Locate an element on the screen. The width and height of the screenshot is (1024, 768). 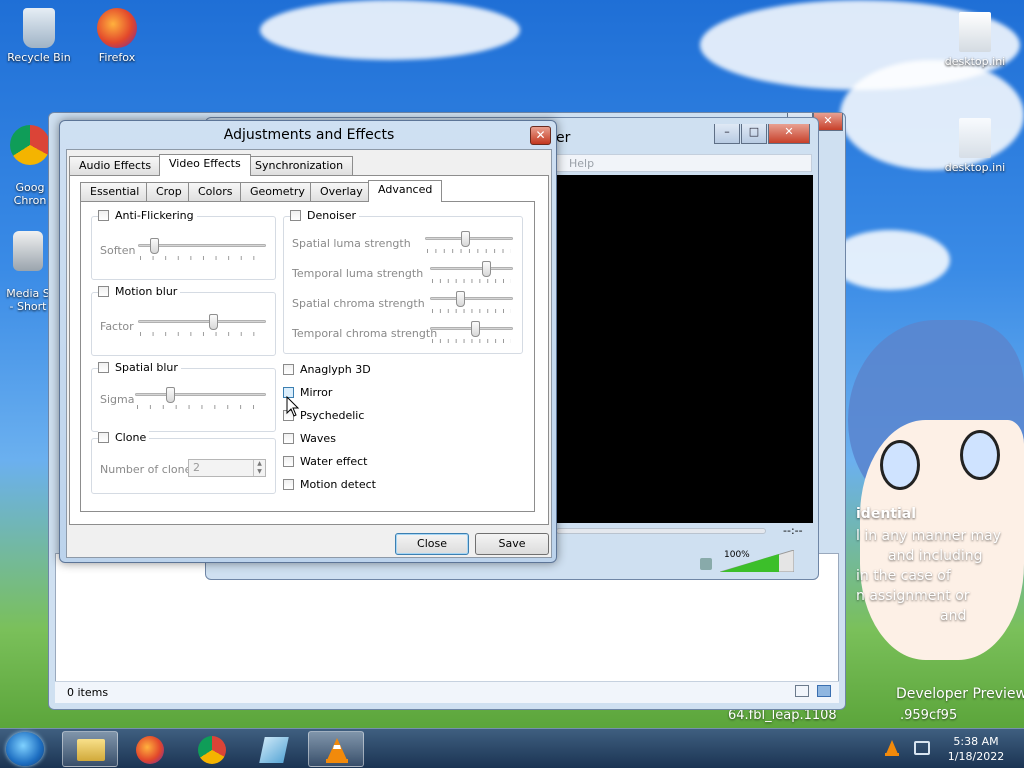
spatial-luma-slider is located at coordinates (469, 242).